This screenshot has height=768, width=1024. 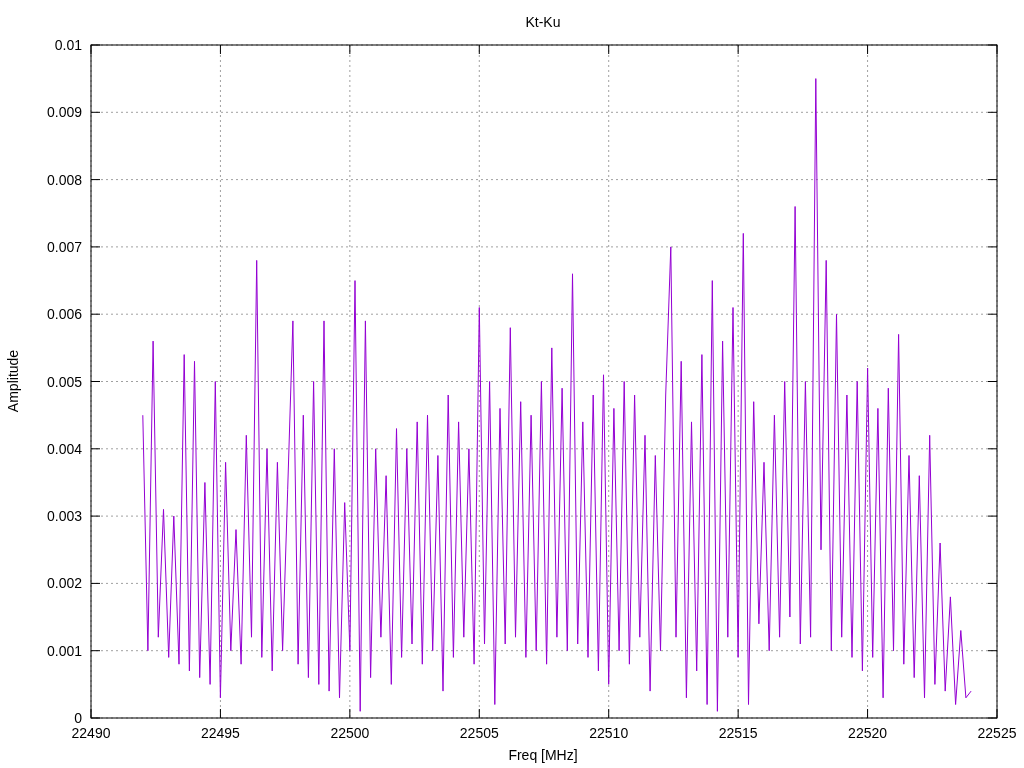 What do you see at coordinates (868, 733) in the screenshot?
I see `x-tick-label: 22520` at bounding box center [868, 733].